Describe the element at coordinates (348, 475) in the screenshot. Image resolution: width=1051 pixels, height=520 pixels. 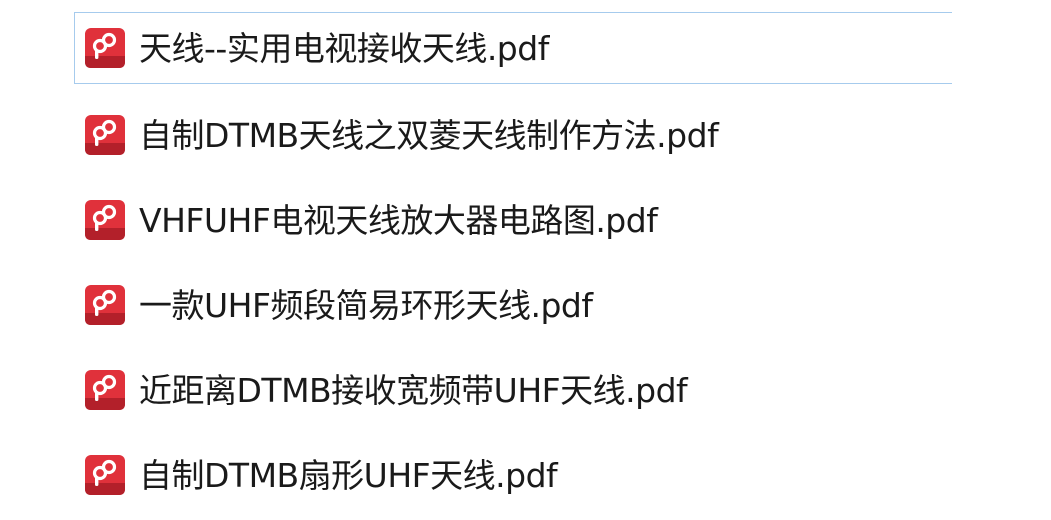
I see `file-name: 自制DTMB扇形UHF天线.pdf` at that location.